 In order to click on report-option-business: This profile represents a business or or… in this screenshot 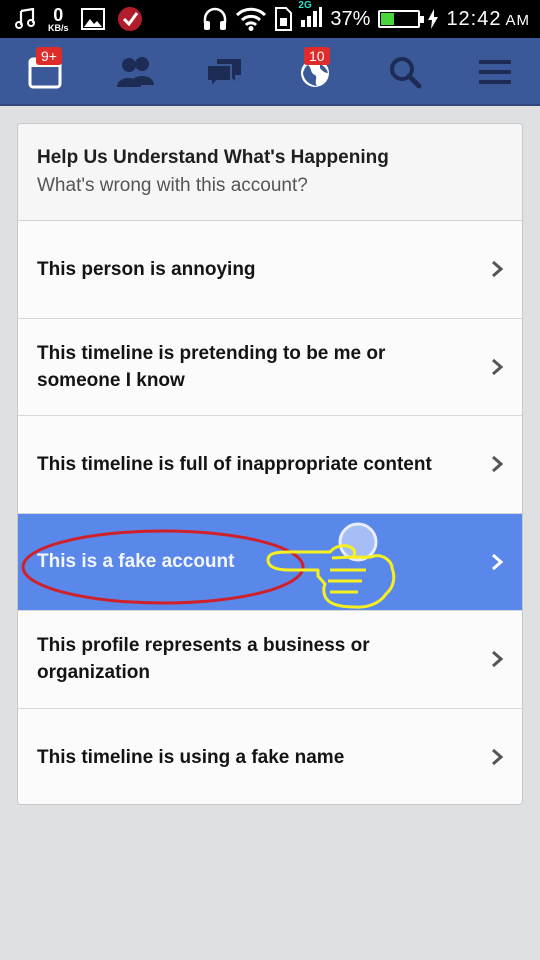, I will do `click(270, 660)`.